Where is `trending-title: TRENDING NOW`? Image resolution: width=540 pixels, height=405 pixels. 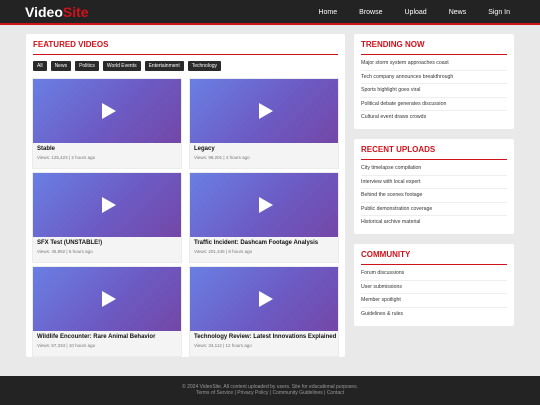
trending-title: TRENDING NOW is located at coordinates (393, 44).